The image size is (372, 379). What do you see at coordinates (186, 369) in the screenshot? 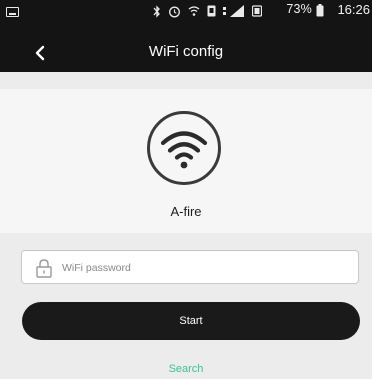
I see `search-link: Search` at bounding box center [186, 369].